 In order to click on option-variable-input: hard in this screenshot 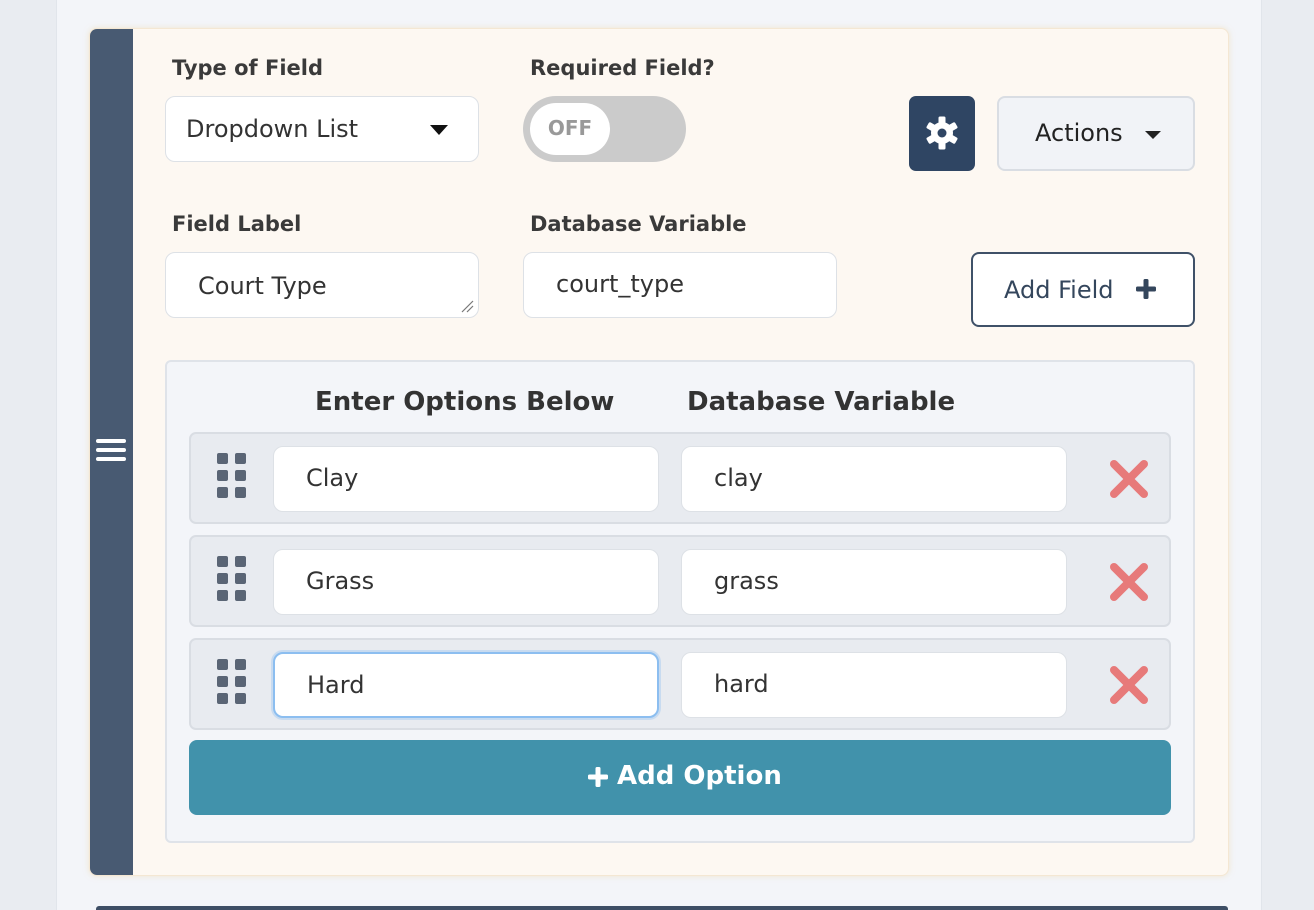, I will do `click(874, 685)`.